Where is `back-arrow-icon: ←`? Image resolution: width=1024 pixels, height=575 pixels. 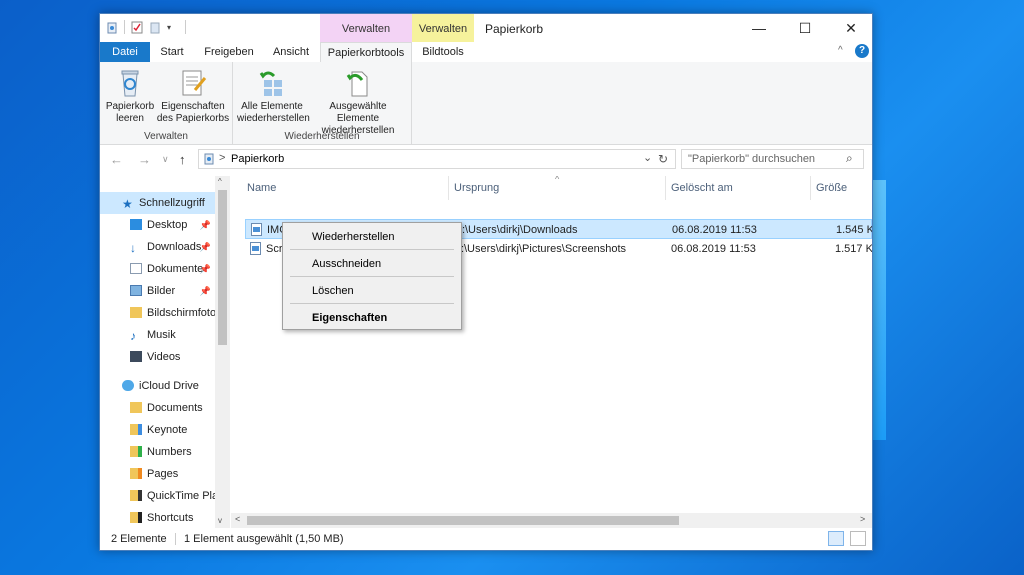 back-arrow-icon: ← is located at coordinates (116, 159).